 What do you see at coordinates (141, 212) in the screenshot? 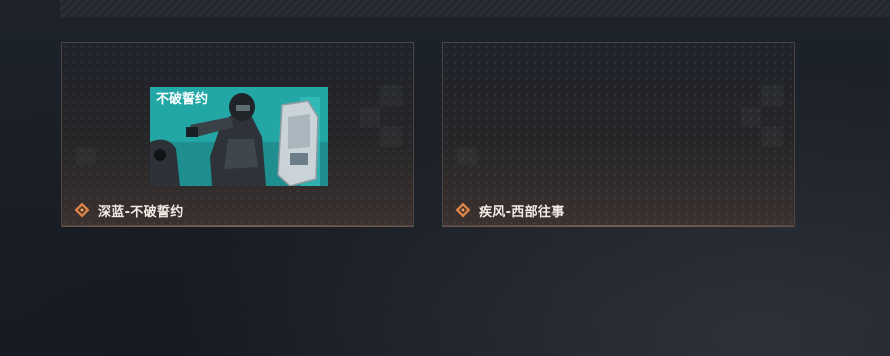
I see `skin-name: 深蓝-不破誓约` at bounding box center [141, 212].